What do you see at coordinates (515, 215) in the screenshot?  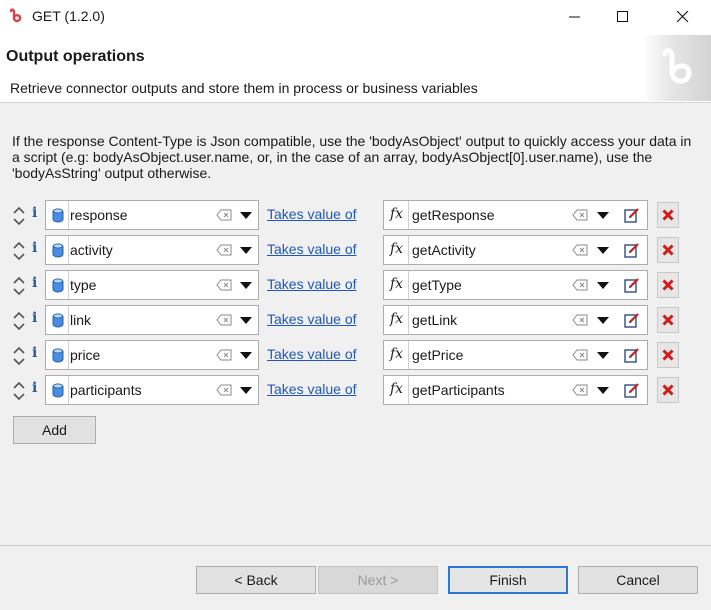 I see `expression-combo: fx getResponse` at bounding box center [515, 215].